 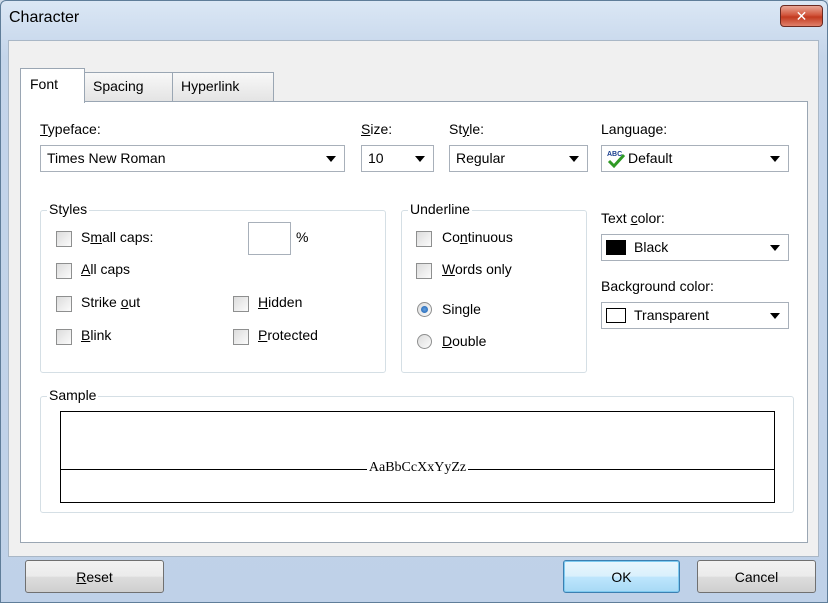 What do you see at coordinates (269, 238) in the screenshot?
I see `small-caps-percent-input` at bounding box center [269, 238].